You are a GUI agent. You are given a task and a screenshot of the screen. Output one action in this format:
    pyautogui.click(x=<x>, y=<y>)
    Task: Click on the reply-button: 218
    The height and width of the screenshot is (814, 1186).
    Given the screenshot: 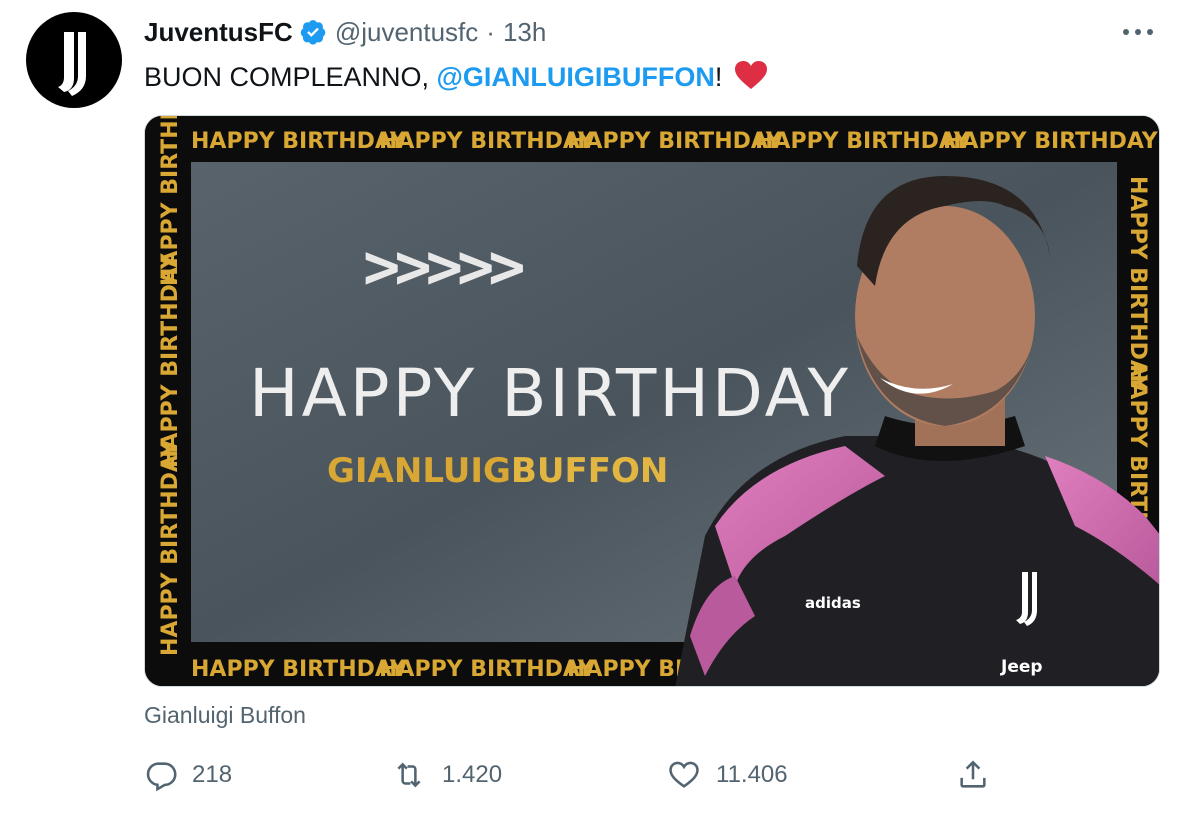 What is the action you would take?
    pyautogui.click(x=188, y=775)
    